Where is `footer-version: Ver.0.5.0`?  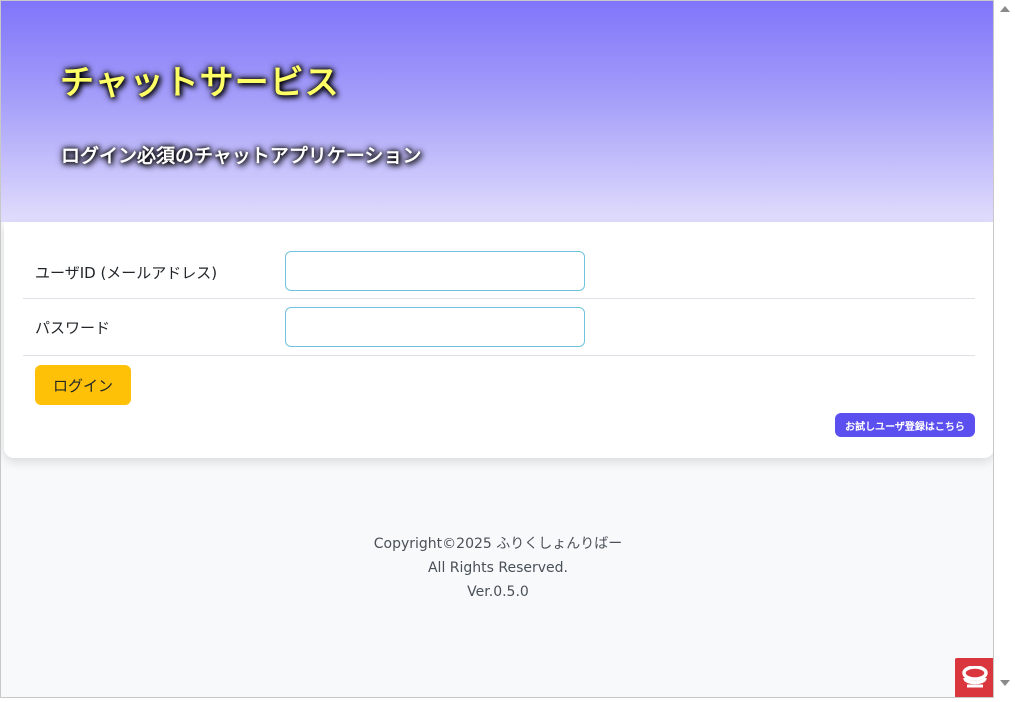 footer-version: Ver.0.5.0 is located at coordinates (498, 592).